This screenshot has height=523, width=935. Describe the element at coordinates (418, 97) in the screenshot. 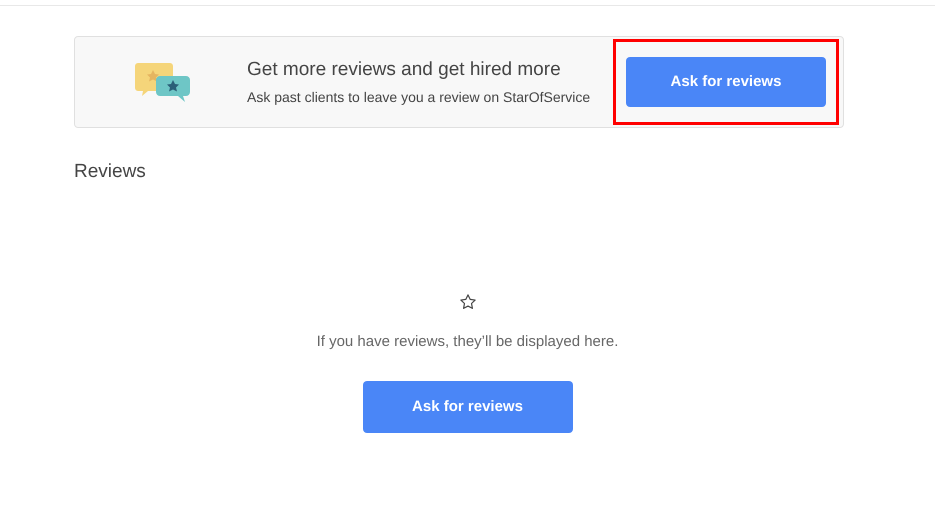

I see `banner-subtitle: Ask past clients to leave you a review on StarOfService` at that location.